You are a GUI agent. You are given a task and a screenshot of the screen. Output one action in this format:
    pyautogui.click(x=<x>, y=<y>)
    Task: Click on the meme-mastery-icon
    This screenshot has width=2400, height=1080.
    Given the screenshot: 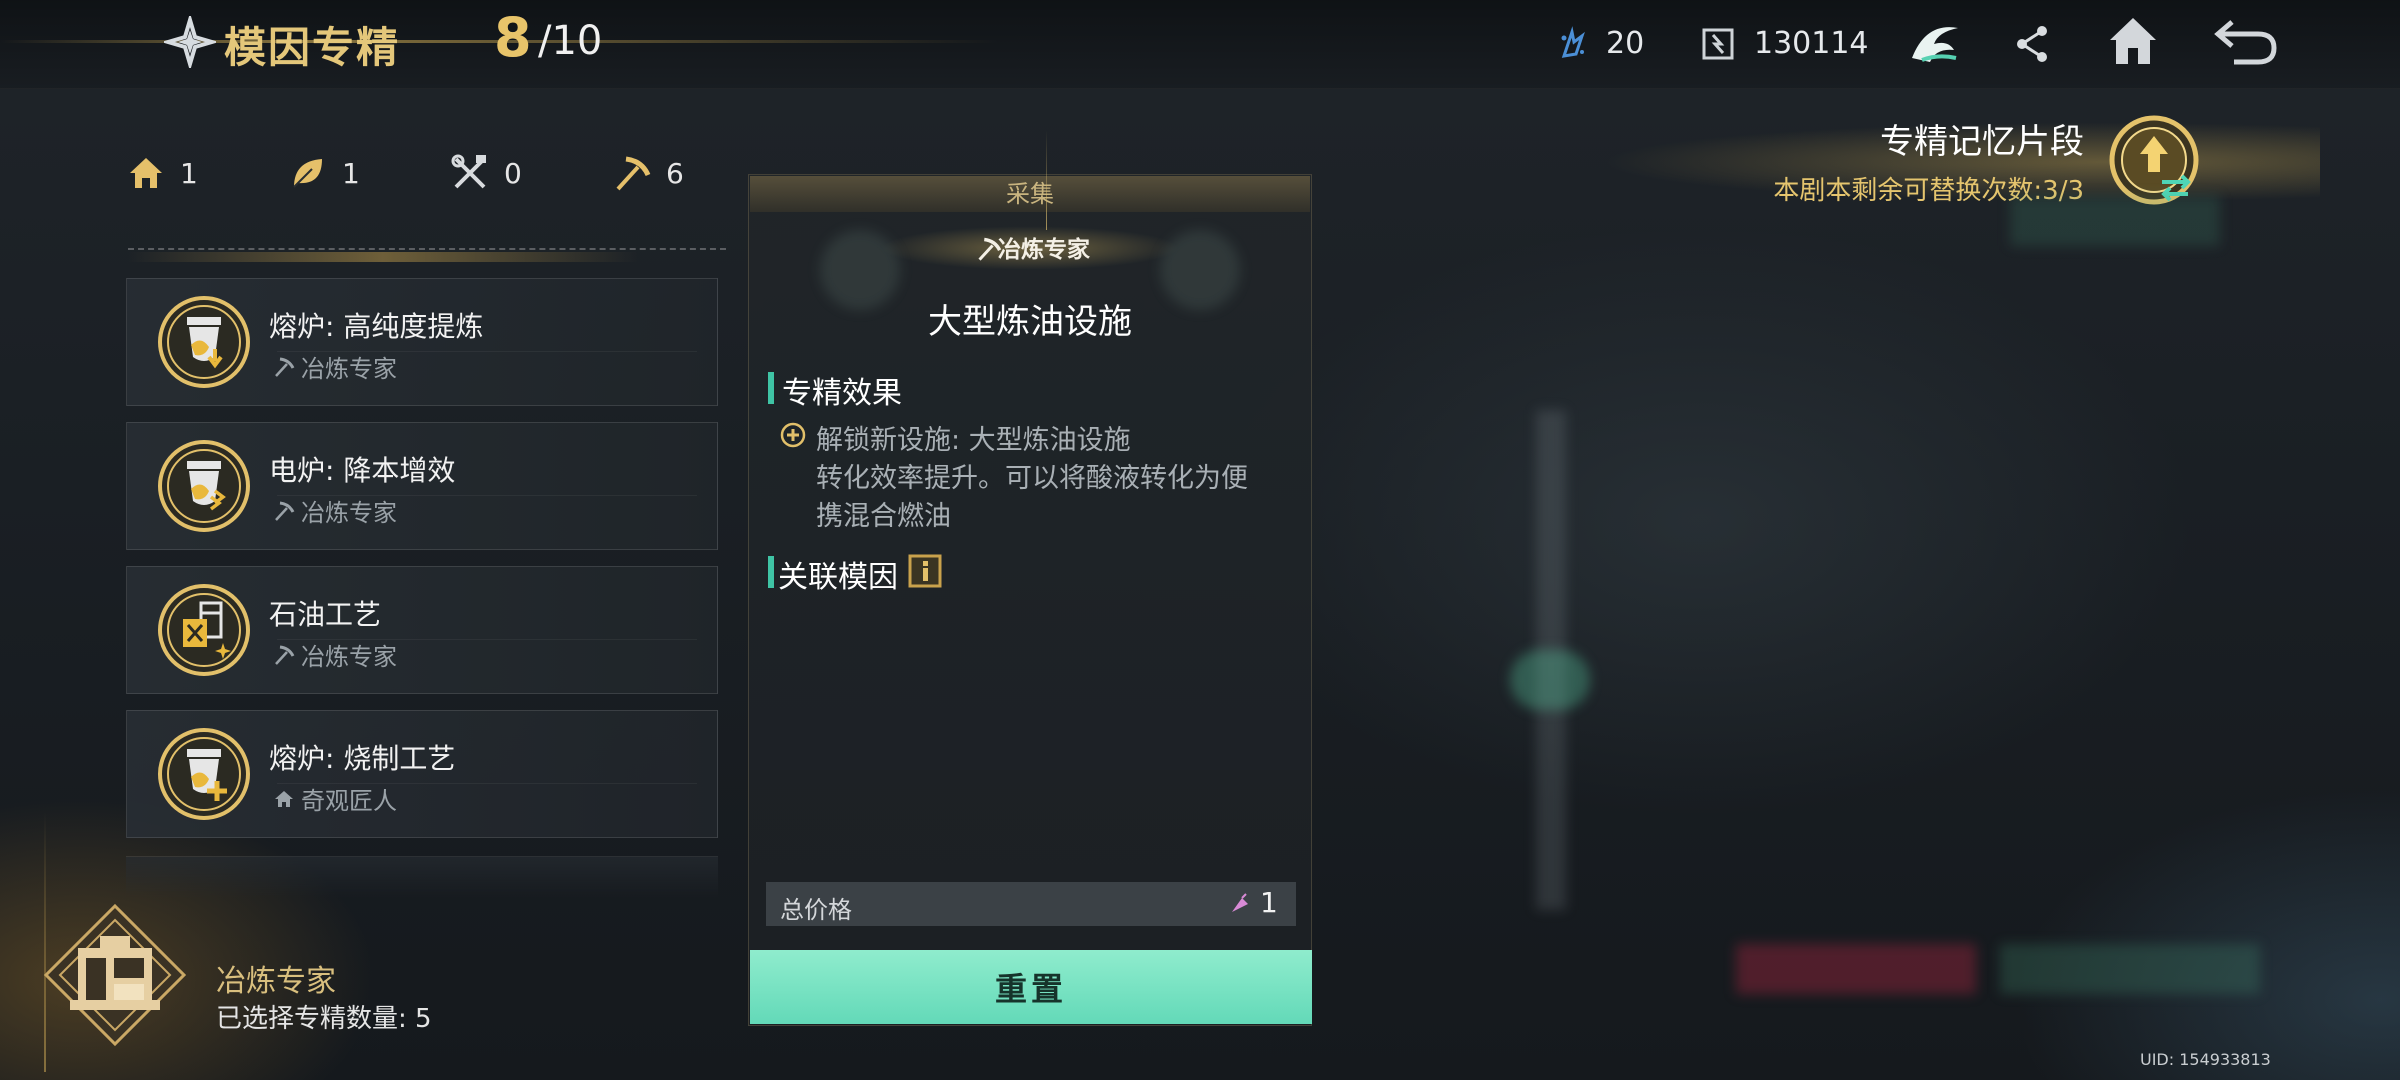 What is the action you would take?
    pyautogui.click(x=190, y=42)
    